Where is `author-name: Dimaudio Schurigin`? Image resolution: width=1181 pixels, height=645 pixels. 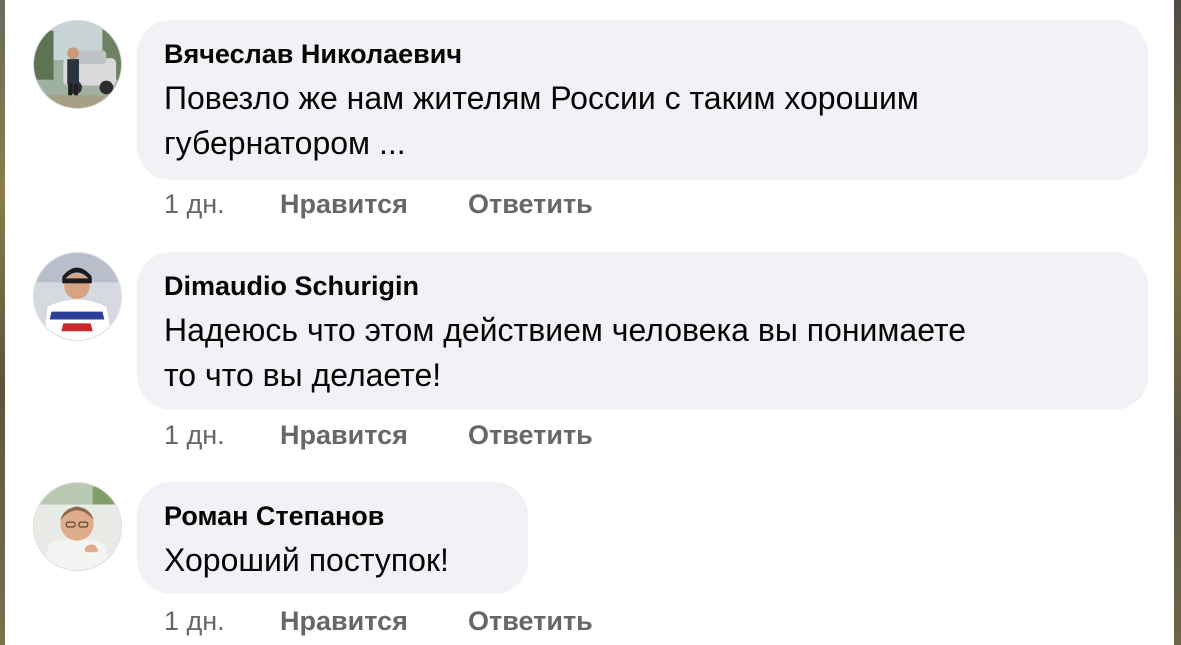
author-name: Dimaudio Schurigin is located at coordinates (642, 286).